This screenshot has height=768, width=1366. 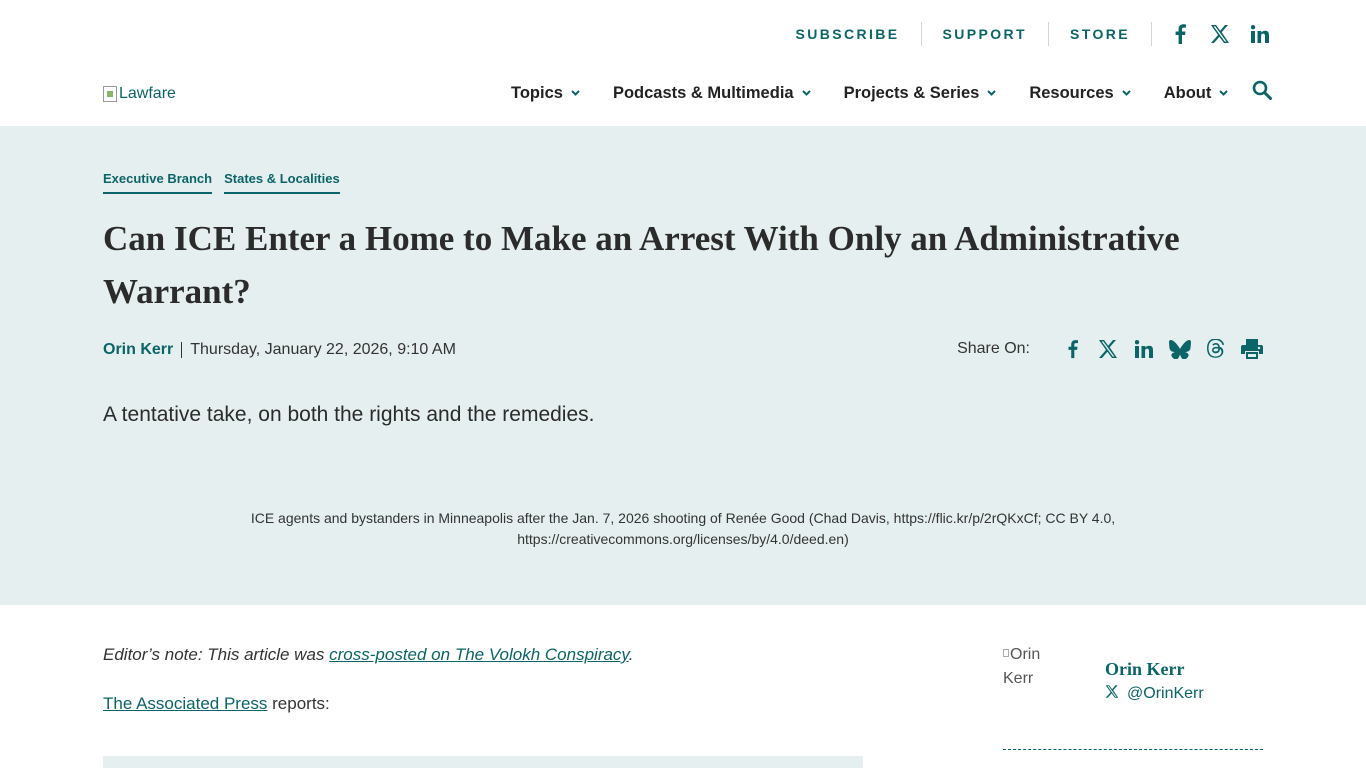 I want to click on logo-alt-text: Lawfare, so click(x=147, y=93).